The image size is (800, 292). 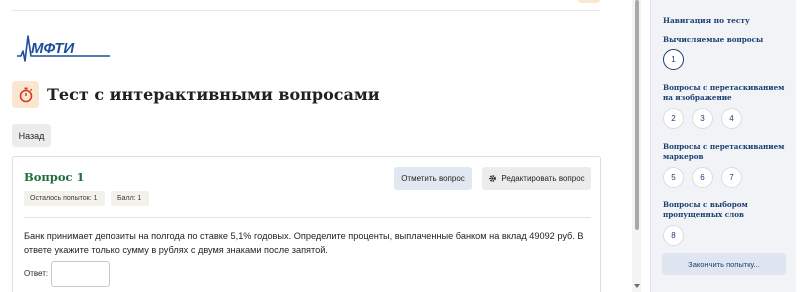 I want to click on header-fragment, so click(x=589, y=1).